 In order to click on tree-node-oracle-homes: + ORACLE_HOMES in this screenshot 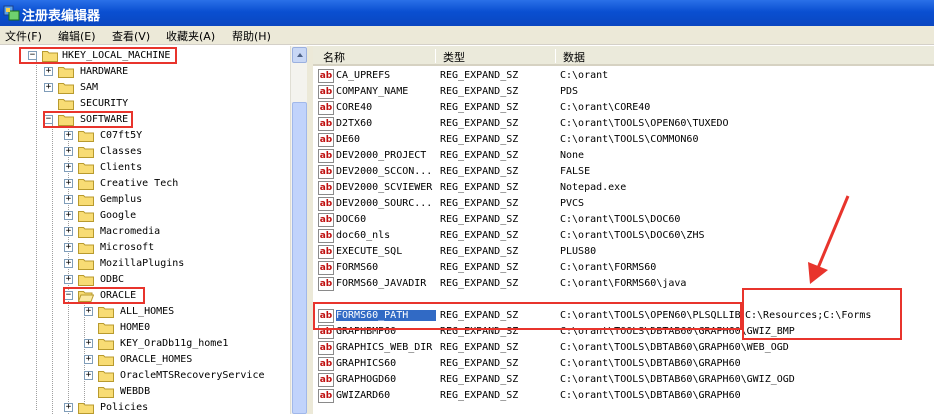, I will do `click(145, 360)`.